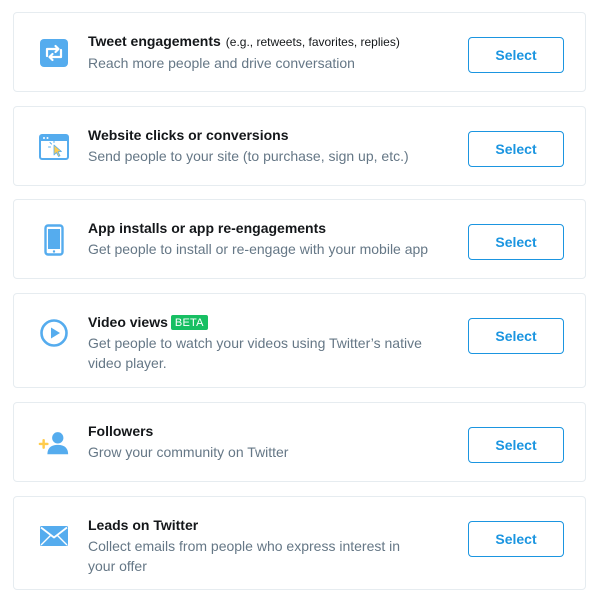  What do you see at coordinates (121, 431) in the screenshot?
I see `objective-title: Followers` at bounding box center [121, 431].